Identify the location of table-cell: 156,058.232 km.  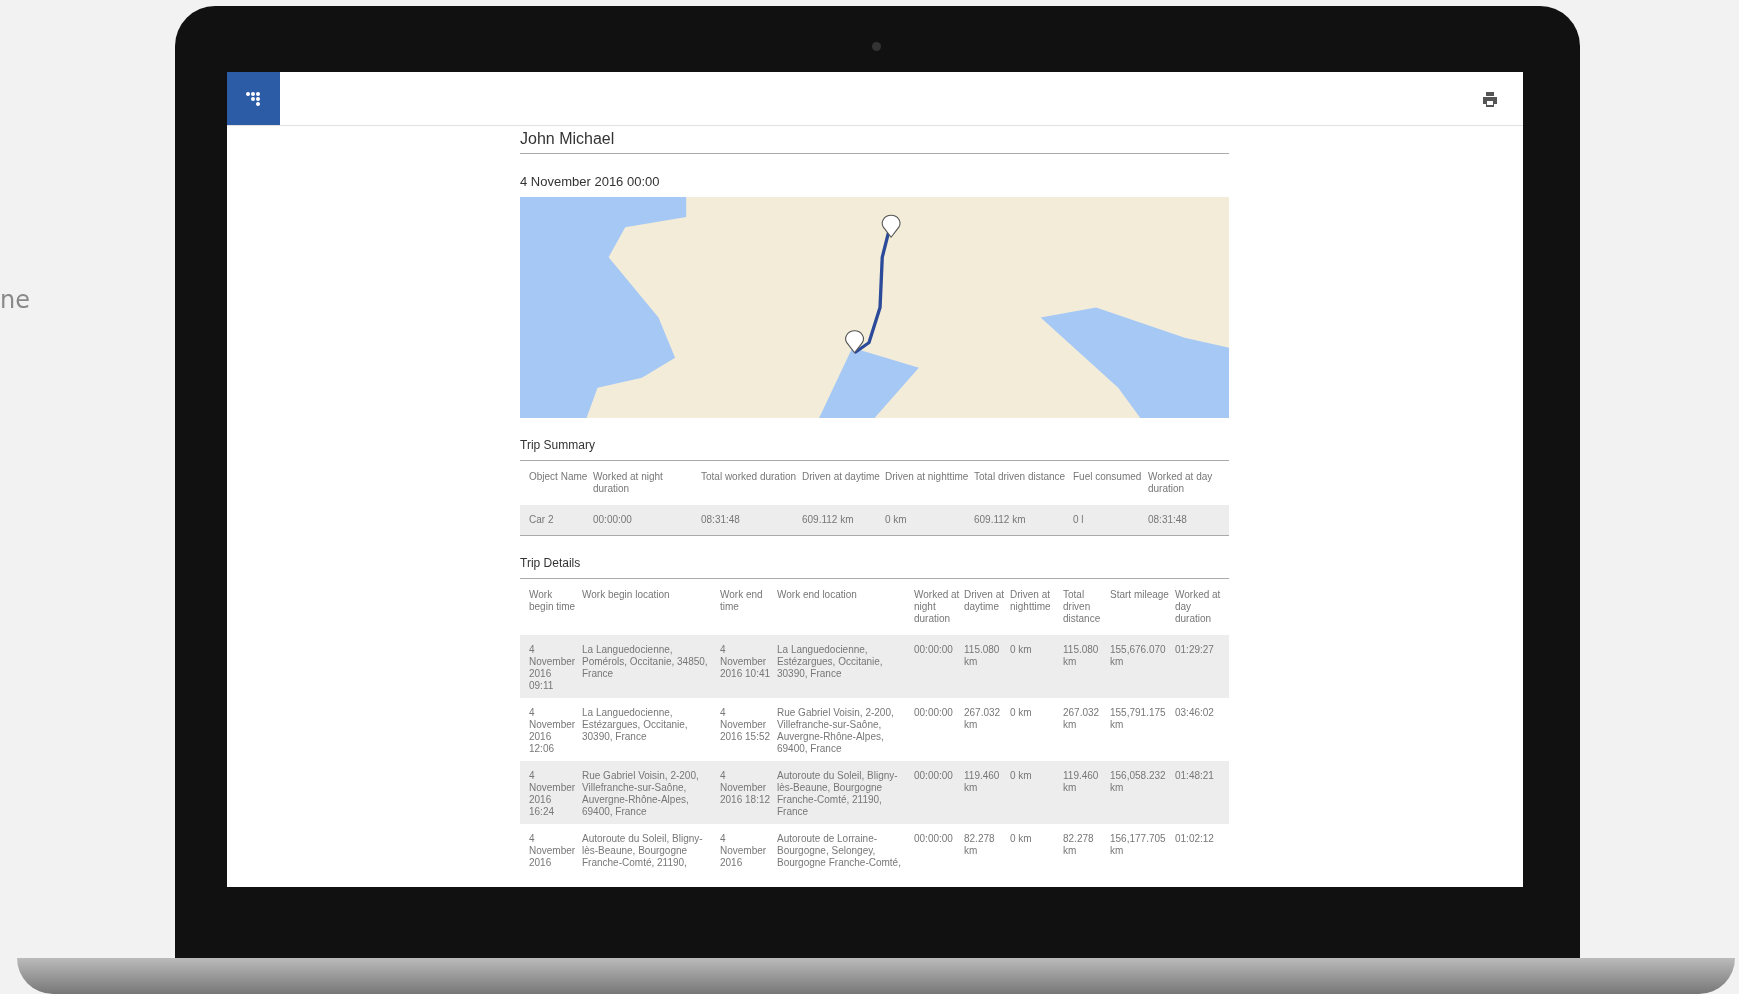
(1142, 792).